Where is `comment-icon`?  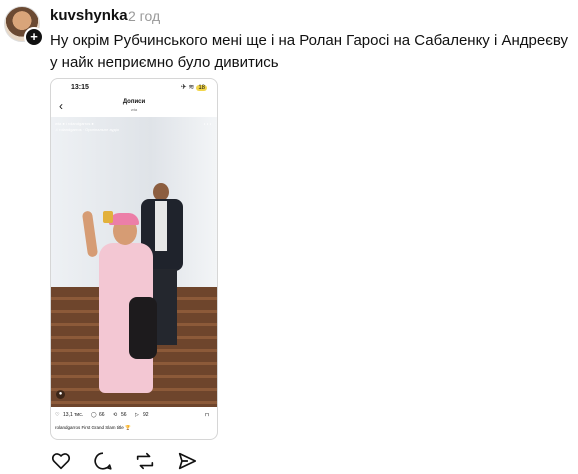 comment-icon is located at coordinates (103, 461).